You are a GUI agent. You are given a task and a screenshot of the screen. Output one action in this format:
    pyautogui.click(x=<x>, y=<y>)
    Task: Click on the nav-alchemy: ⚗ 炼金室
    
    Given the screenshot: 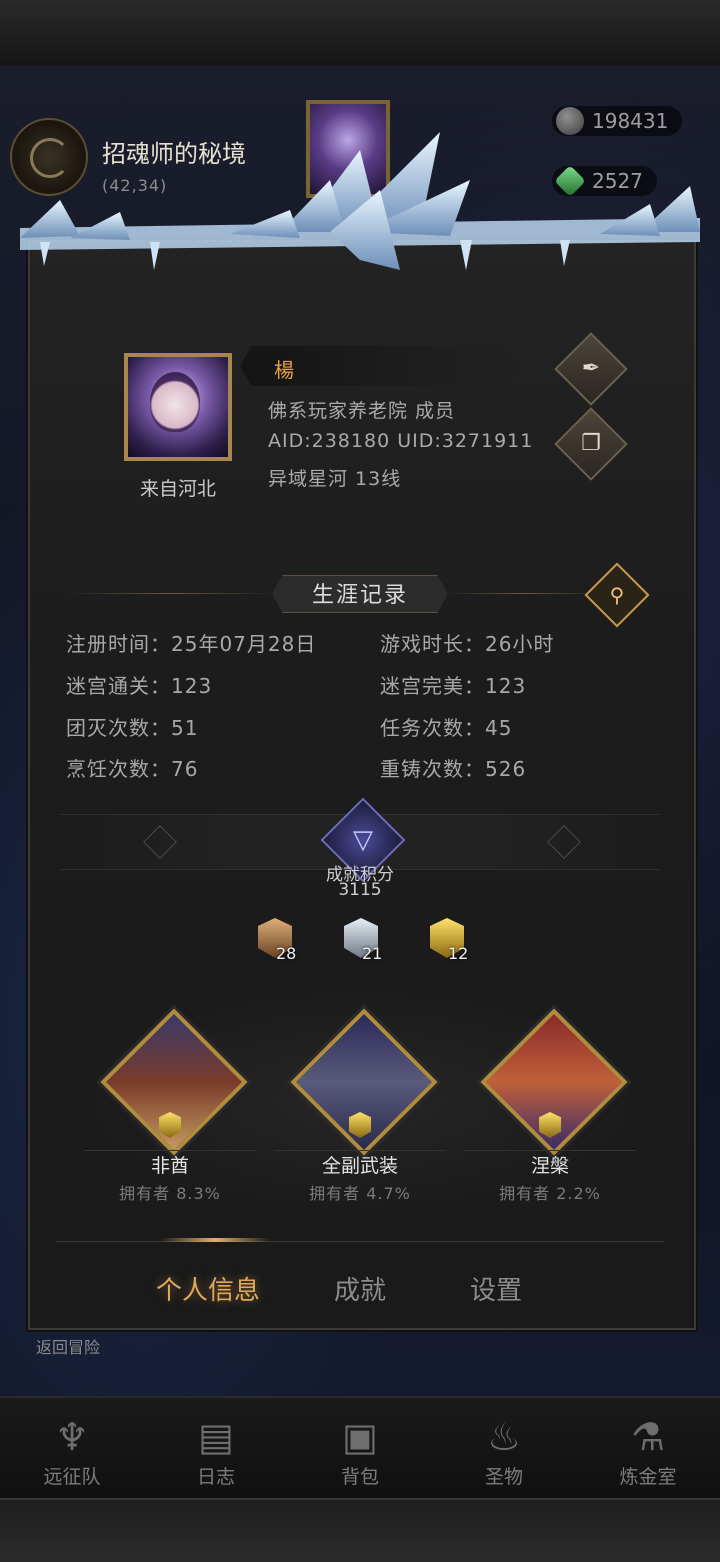 What is the action you would take?
    pyautogui.click(x=648, y=1443)
    